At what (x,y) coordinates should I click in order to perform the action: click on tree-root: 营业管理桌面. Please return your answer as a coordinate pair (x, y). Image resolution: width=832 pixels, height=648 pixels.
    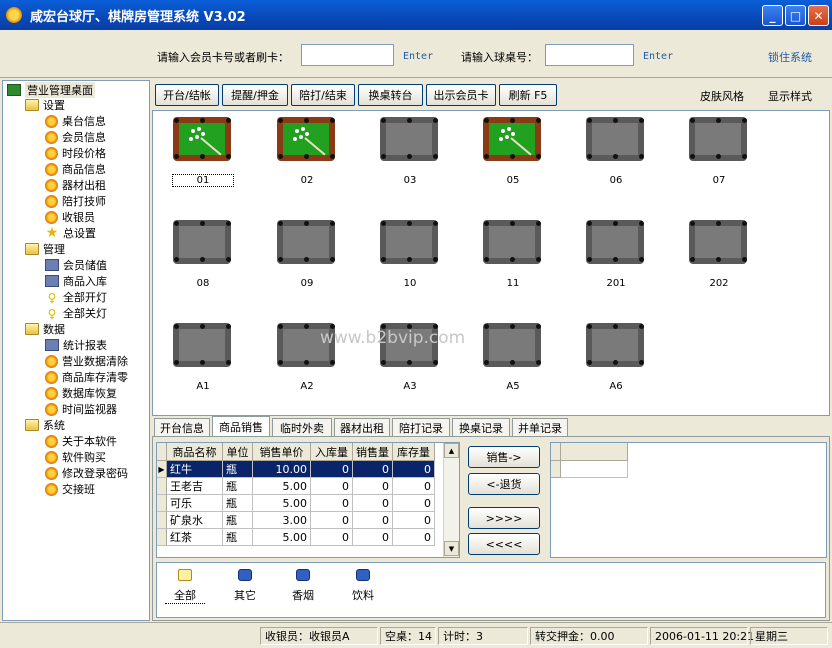
    Looking at the image, I should click on (51, 90).